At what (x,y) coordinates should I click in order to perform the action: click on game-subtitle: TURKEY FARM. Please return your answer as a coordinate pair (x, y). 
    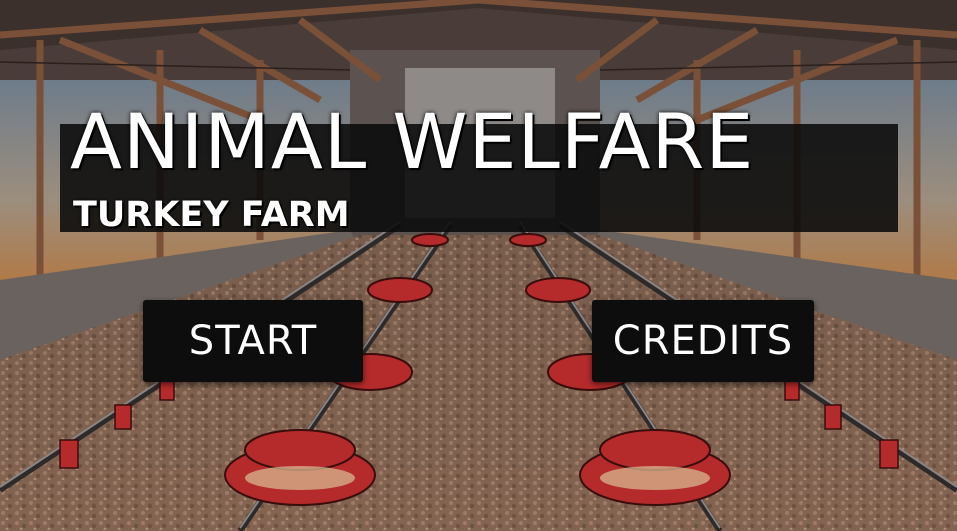
    Looking at the image, I should click on (211, 215).